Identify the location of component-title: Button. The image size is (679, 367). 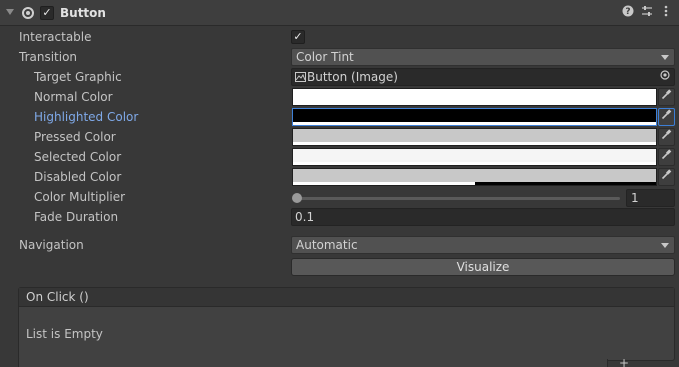
(83, 13).